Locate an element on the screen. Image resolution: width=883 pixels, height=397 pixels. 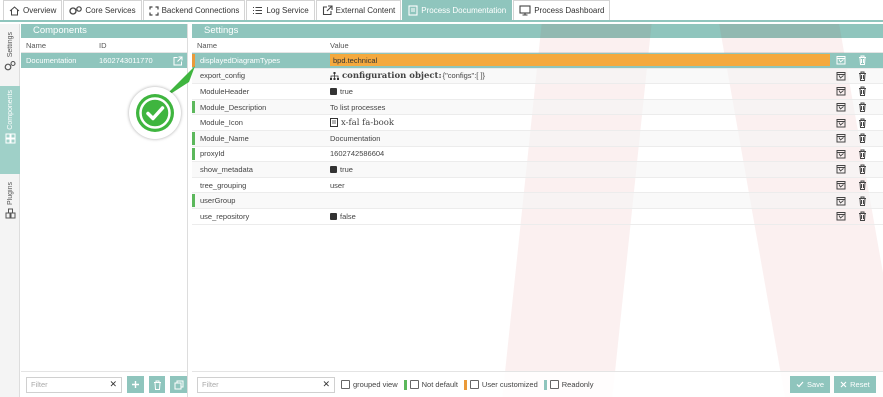
setting-value: bpd.technical is located at coordinates (580, 60).